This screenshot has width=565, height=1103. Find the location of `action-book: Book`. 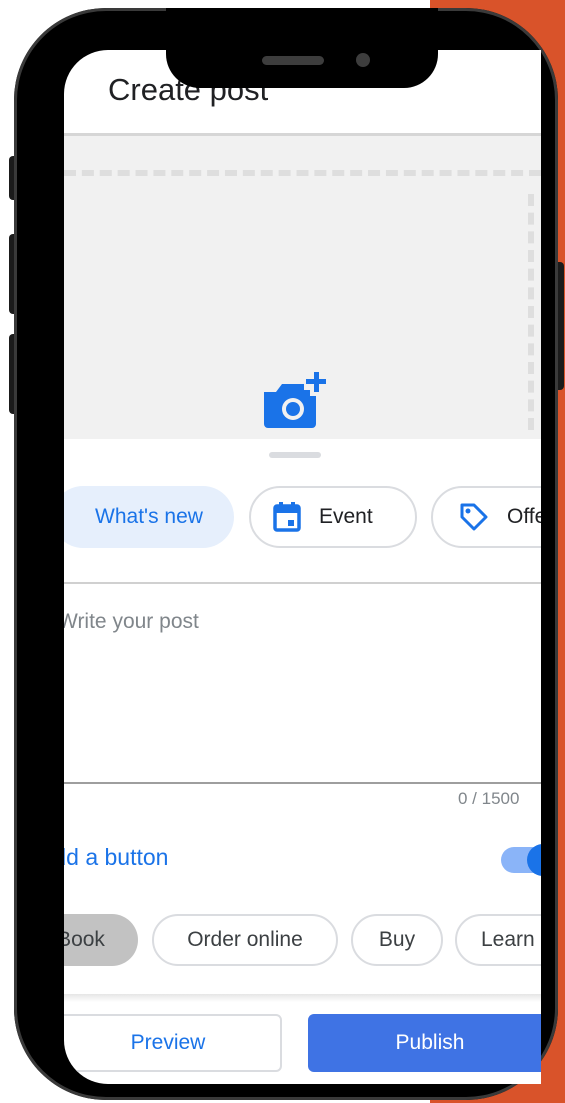

action-book: Book is located at coordinates (101, 940).